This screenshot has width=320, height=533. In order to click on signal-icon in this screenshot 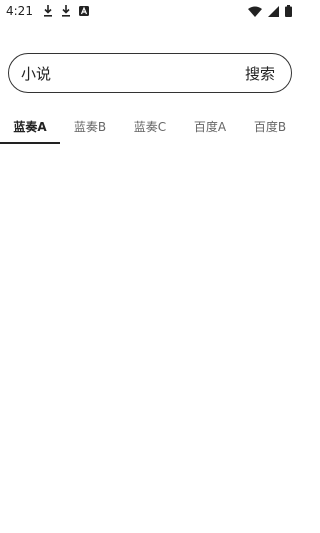, I will do `click(273, 11)`.